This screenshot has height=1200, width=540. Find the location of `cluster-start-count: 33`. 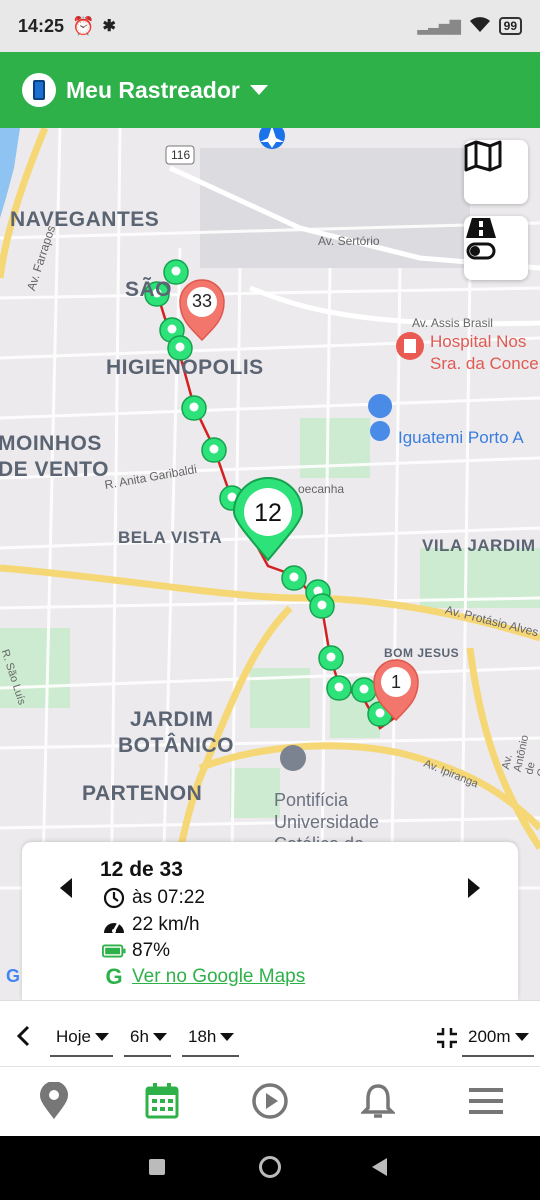

cluster-start-count: 33 is located at coordinates (202, 301).